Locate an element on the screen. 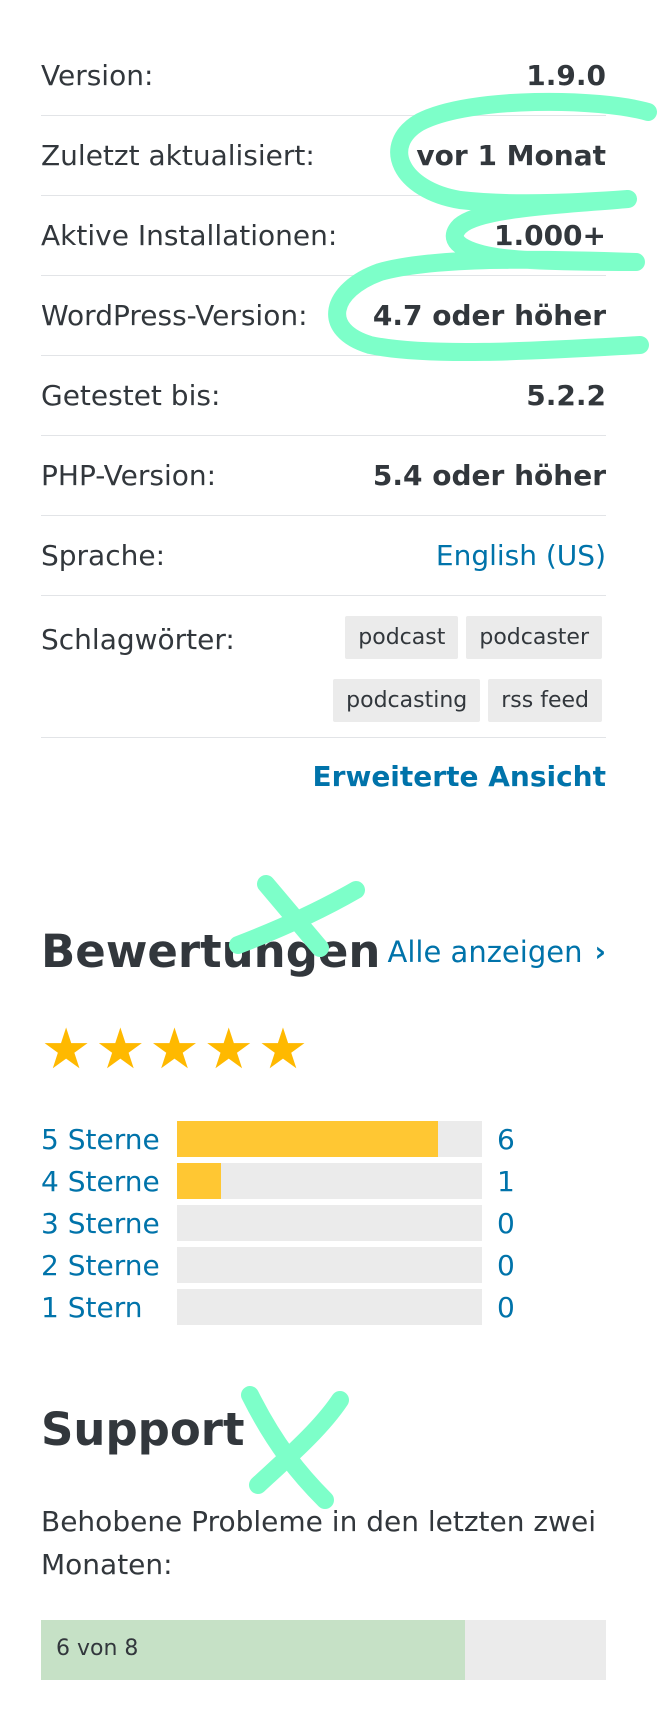  tag-podcaster: podcaster is located at coordinates (534, 637).